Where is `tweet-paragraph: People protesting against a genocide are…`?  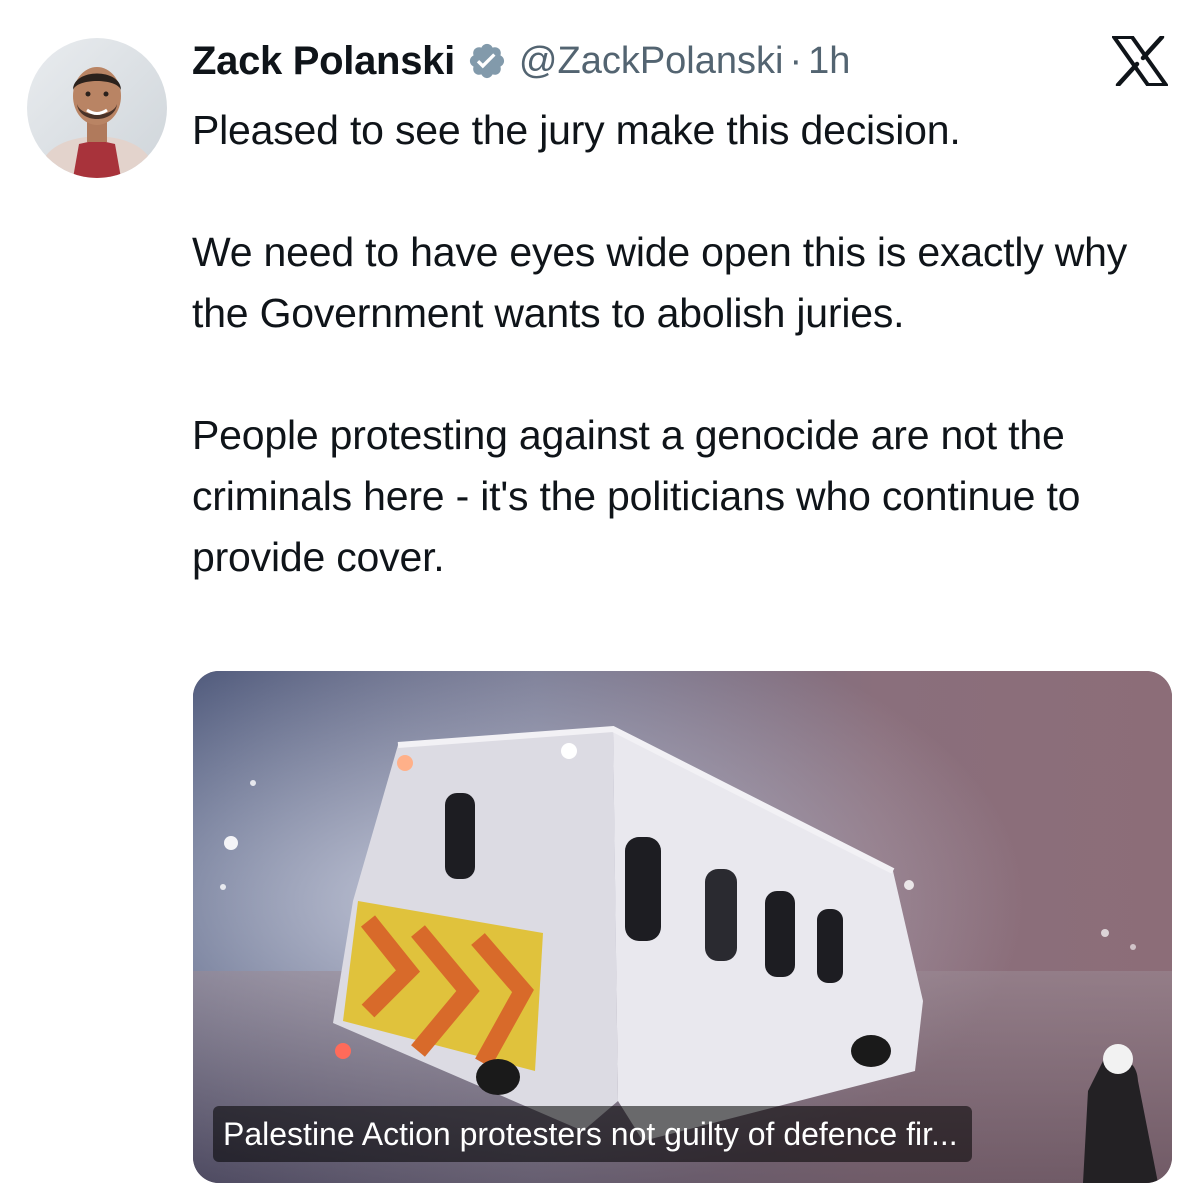
tweet-paragraph: People protesting against a genocide are… is located at coordinates (636, 496).